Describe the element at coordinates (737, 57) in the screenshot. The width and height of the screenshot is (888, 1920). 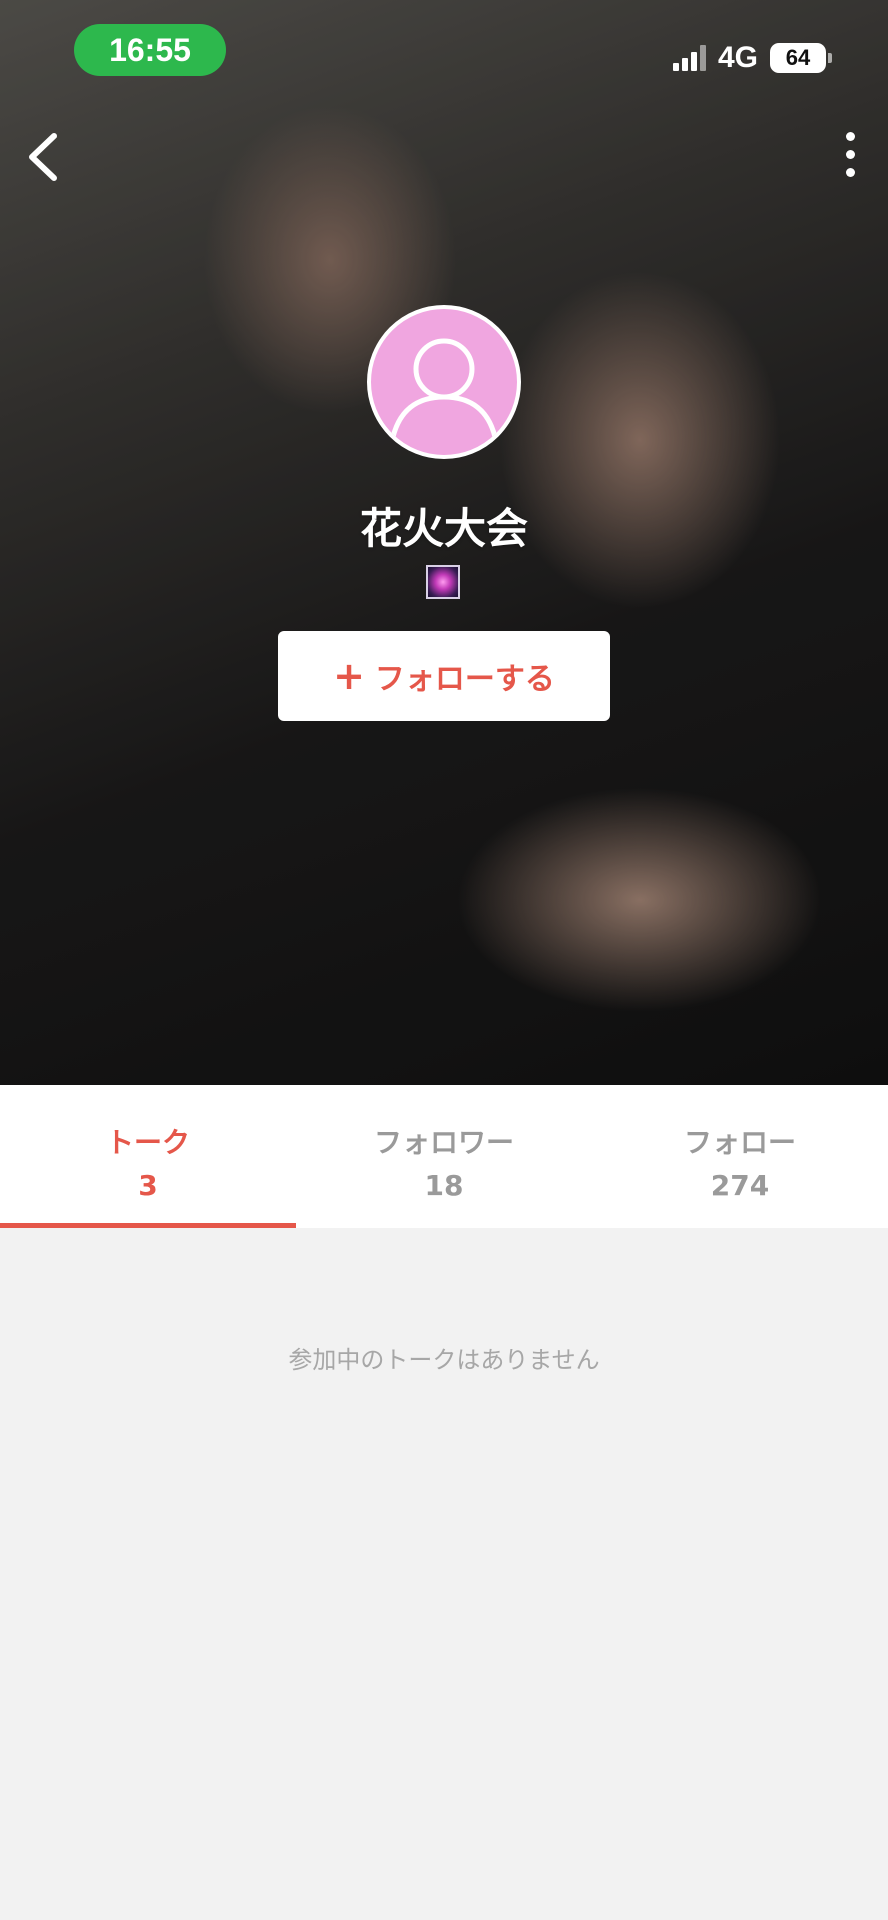
I see `network-type: 4G` at that location.